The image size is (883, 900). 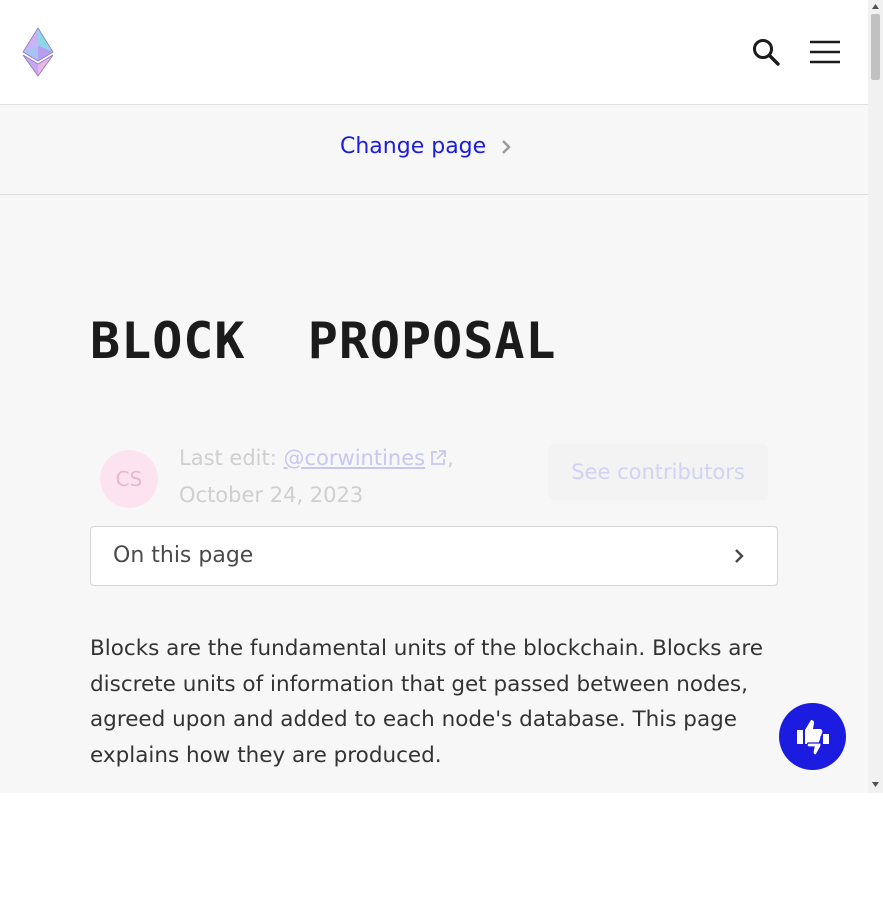 I want to click on scroll-down-arrow-icon, so click(x=875, y=784).